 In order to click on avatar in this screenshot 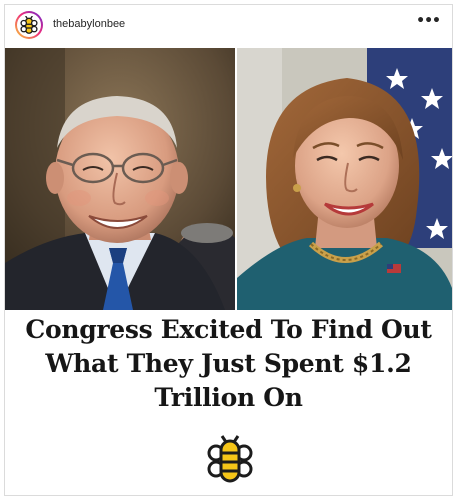, I will do `click(29, 25)`.